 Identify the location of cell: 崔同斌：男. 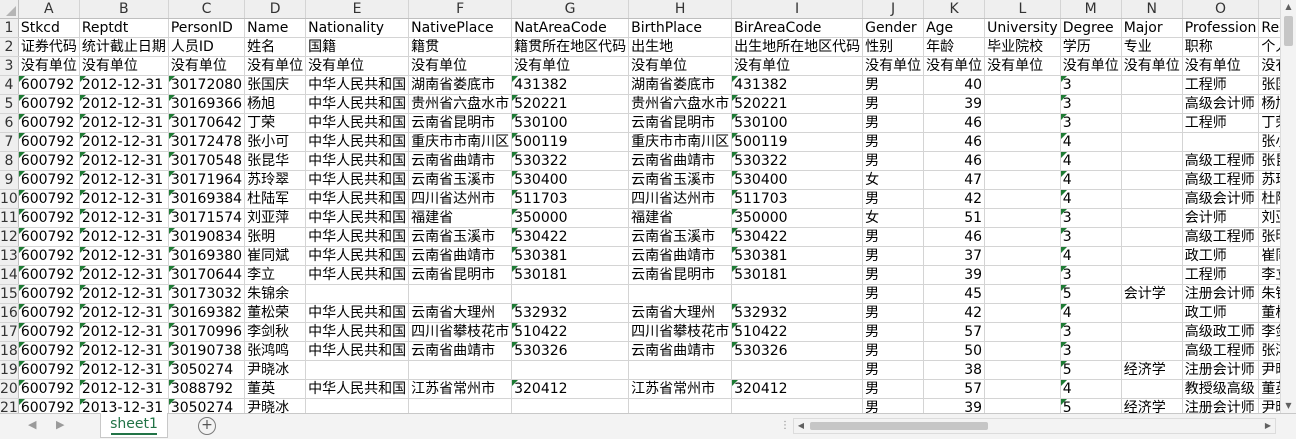
(1269, 256).